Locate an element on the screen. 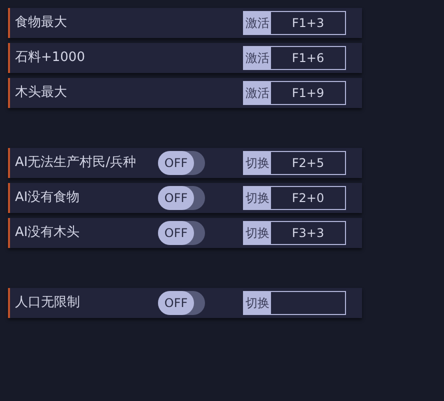 This screenshot has width=444, height=401. hotkey-control: 切换 F2+5 is located at coordinates (294, 163).